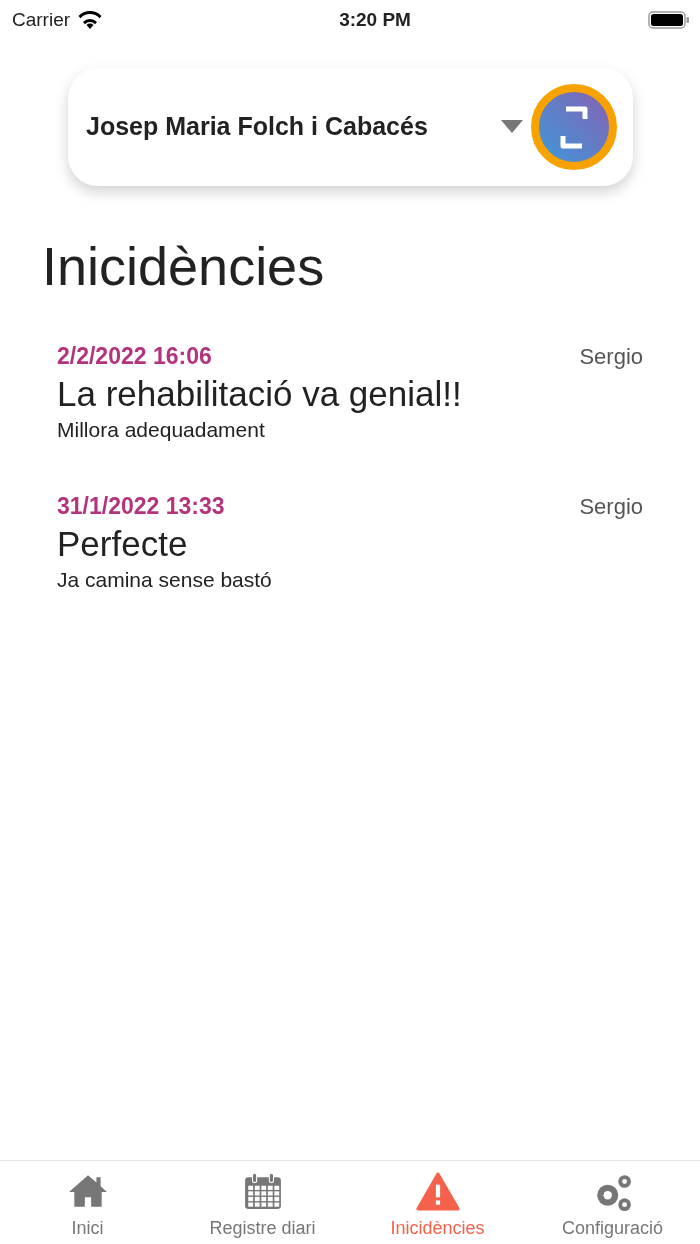  What do you see at coordinates (512, 127) in the screenshot?
I see `dropdown-caret-icon` at bounding box center [512, 127].